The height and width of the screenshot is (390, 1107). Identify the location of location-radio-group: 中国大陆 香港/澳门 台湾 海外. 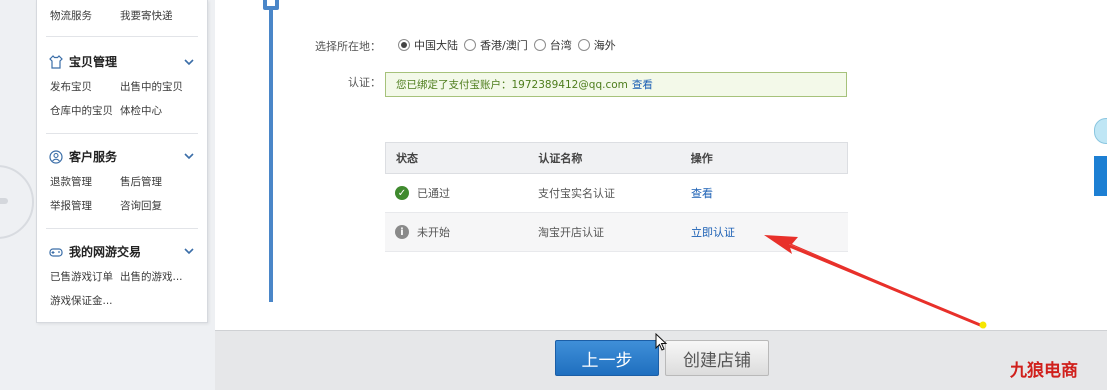
(510, 45).